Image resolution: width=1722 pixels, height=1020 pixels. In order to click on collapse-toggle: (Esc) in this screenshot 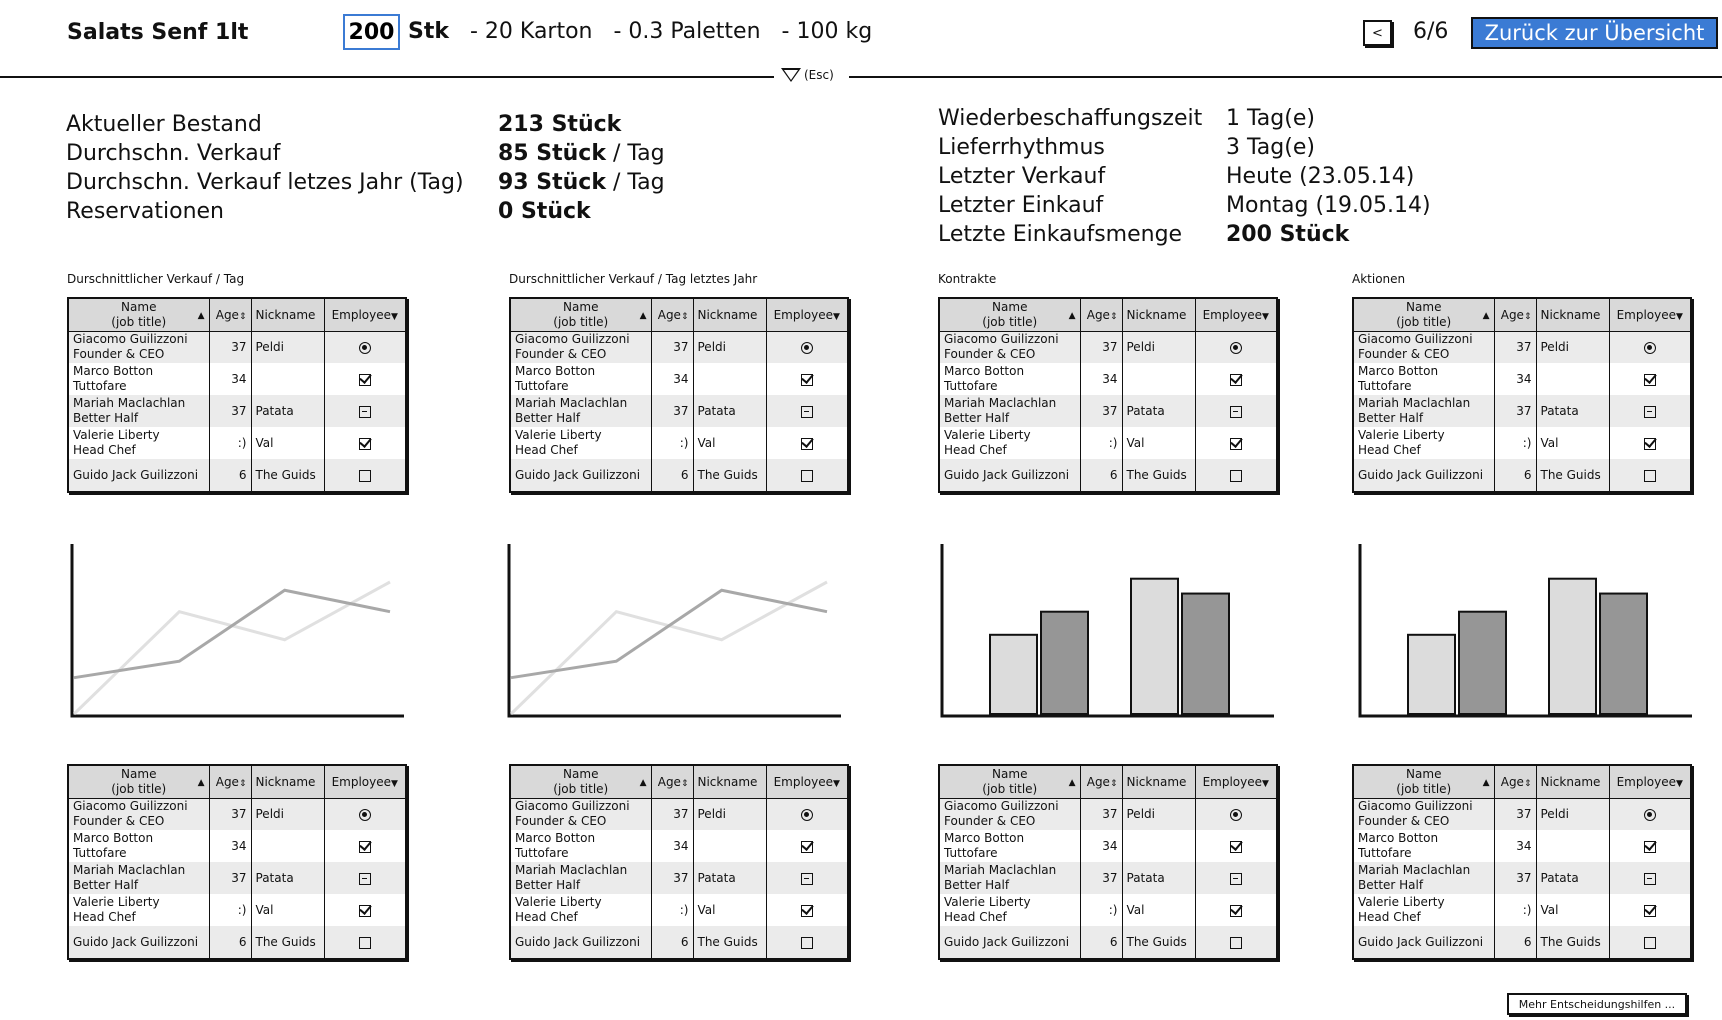, I will do `click(807, 75)`.